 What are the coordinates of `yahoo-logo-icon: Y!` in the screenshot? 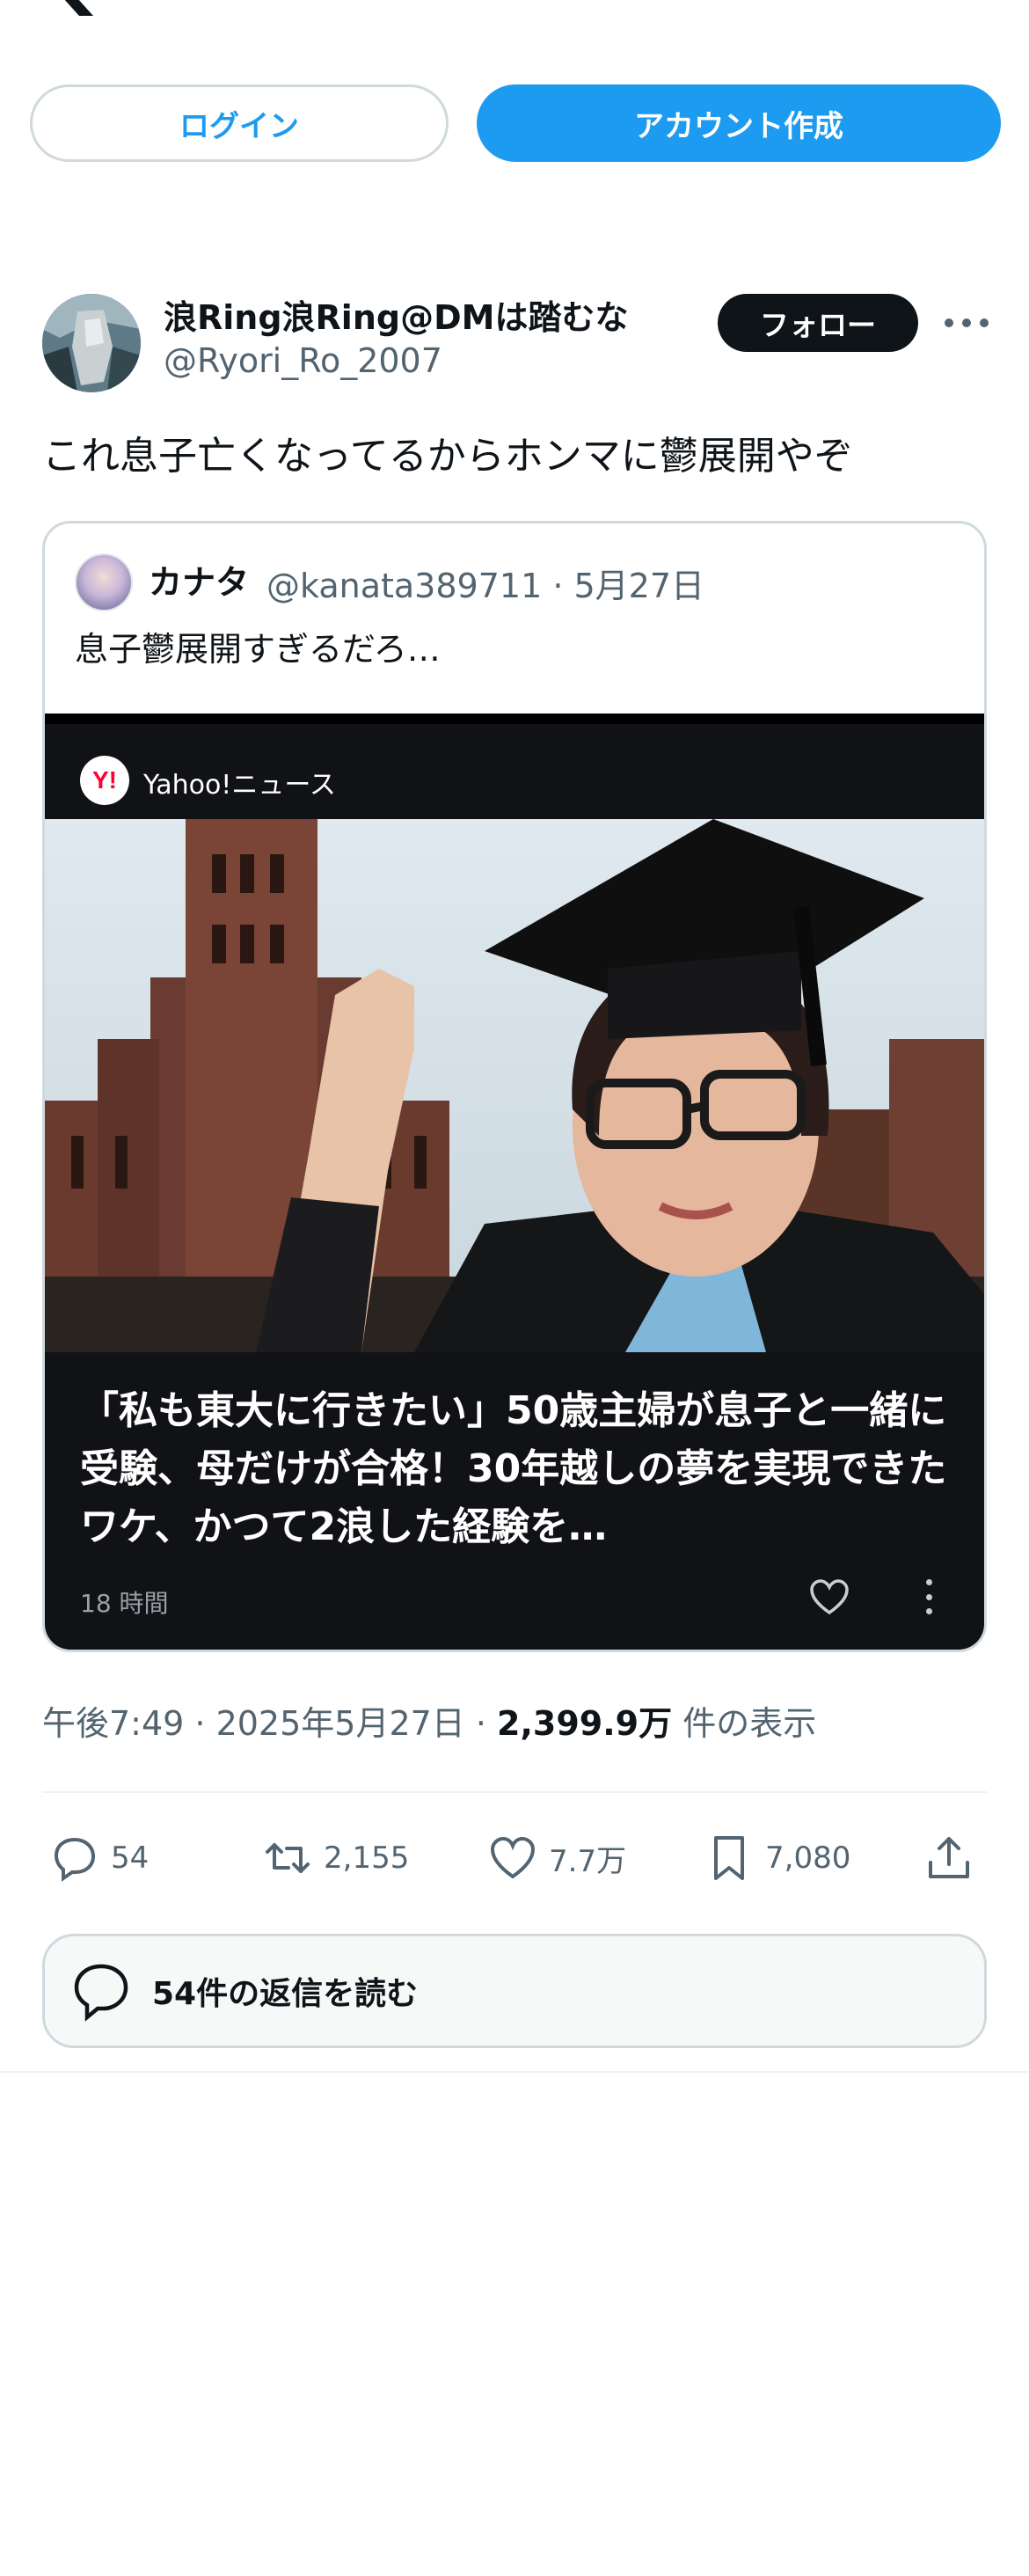 It's located at (104, 780).